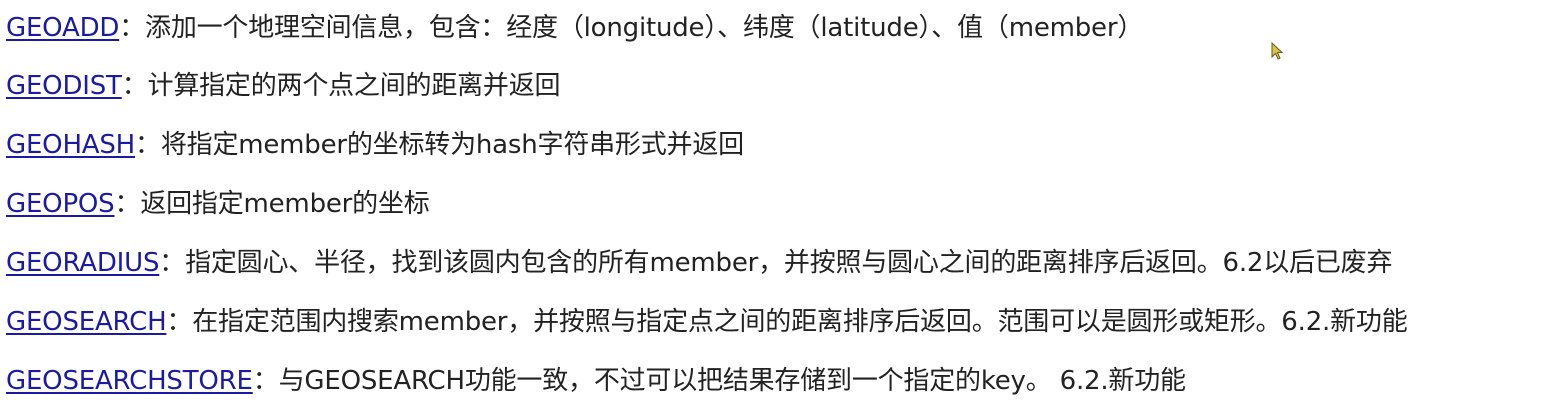 Image resolution: width=1547 pixels, height=411 pixels. Describe the element at coordinates (82, 263) in the screenshot. I see `command-link-georadius: GEORADIUS` at that location.